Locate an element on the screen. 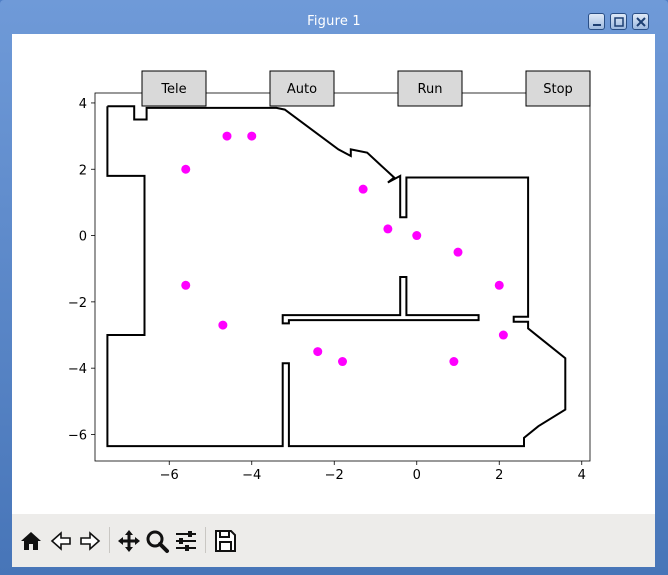  maximize-icon is located at coordinates (618, 21).